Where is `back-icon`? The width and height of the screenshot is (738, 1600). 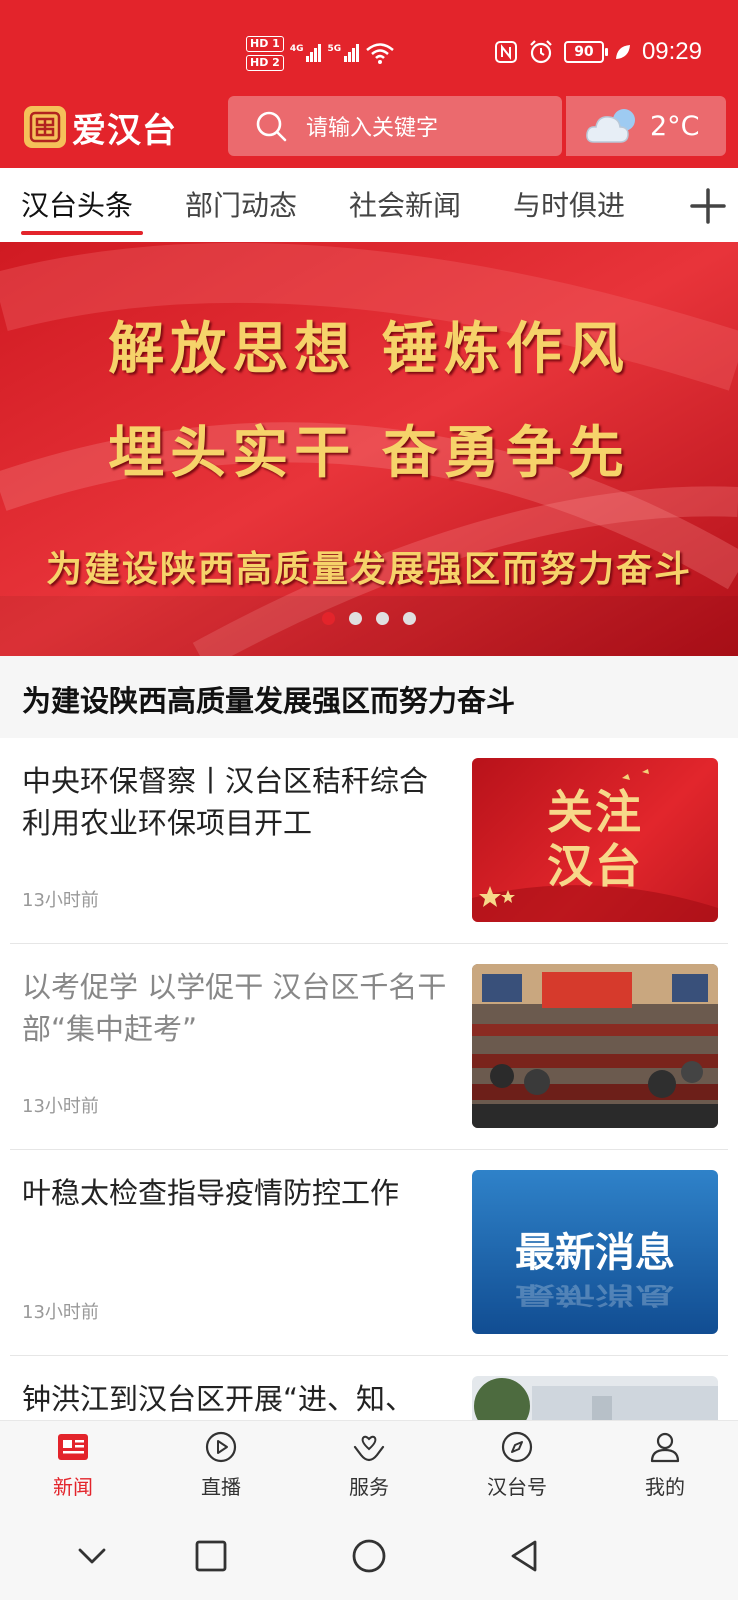 back-icon is located at coordinates (525, 1556).